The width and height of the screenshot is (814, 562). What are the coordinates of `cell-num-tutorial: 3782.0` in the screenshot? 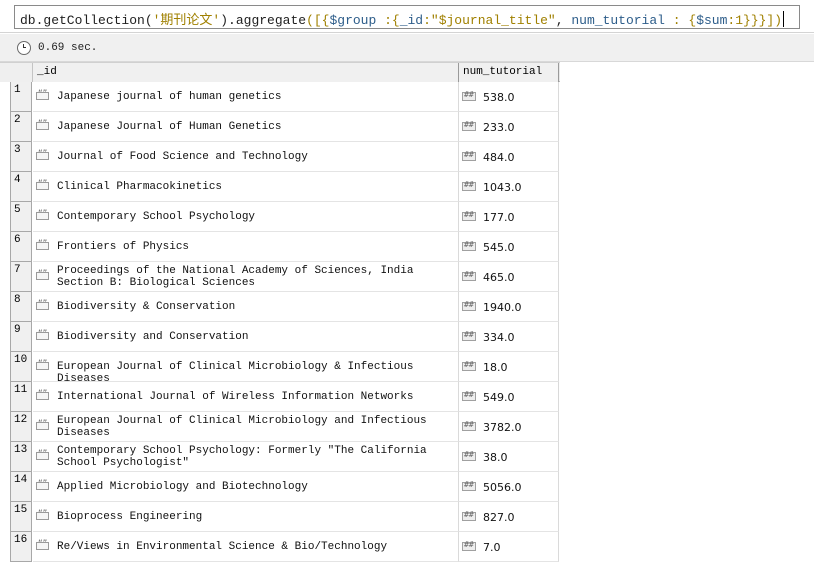 It's located at (509, 427).